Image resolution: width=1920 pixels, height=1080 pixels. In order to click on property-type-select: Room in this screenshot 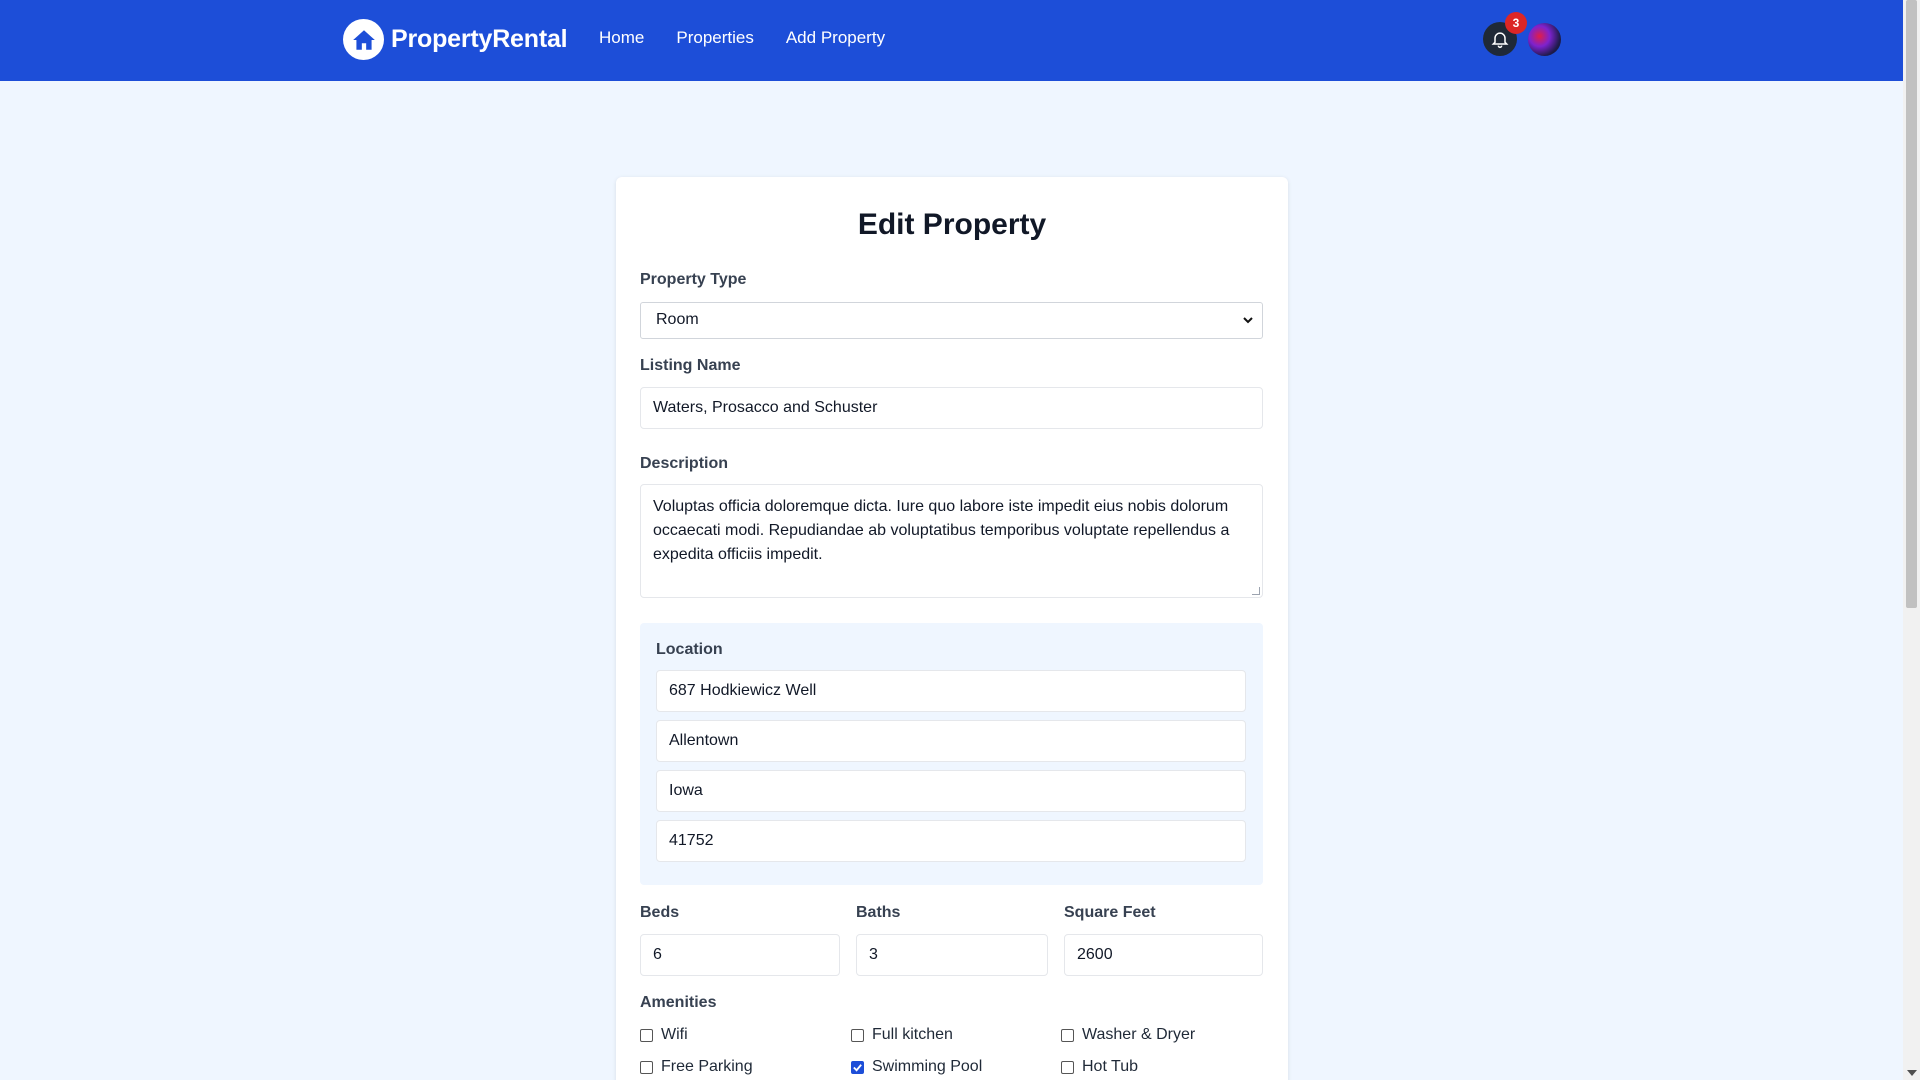, I will do `click(951, 320)`.